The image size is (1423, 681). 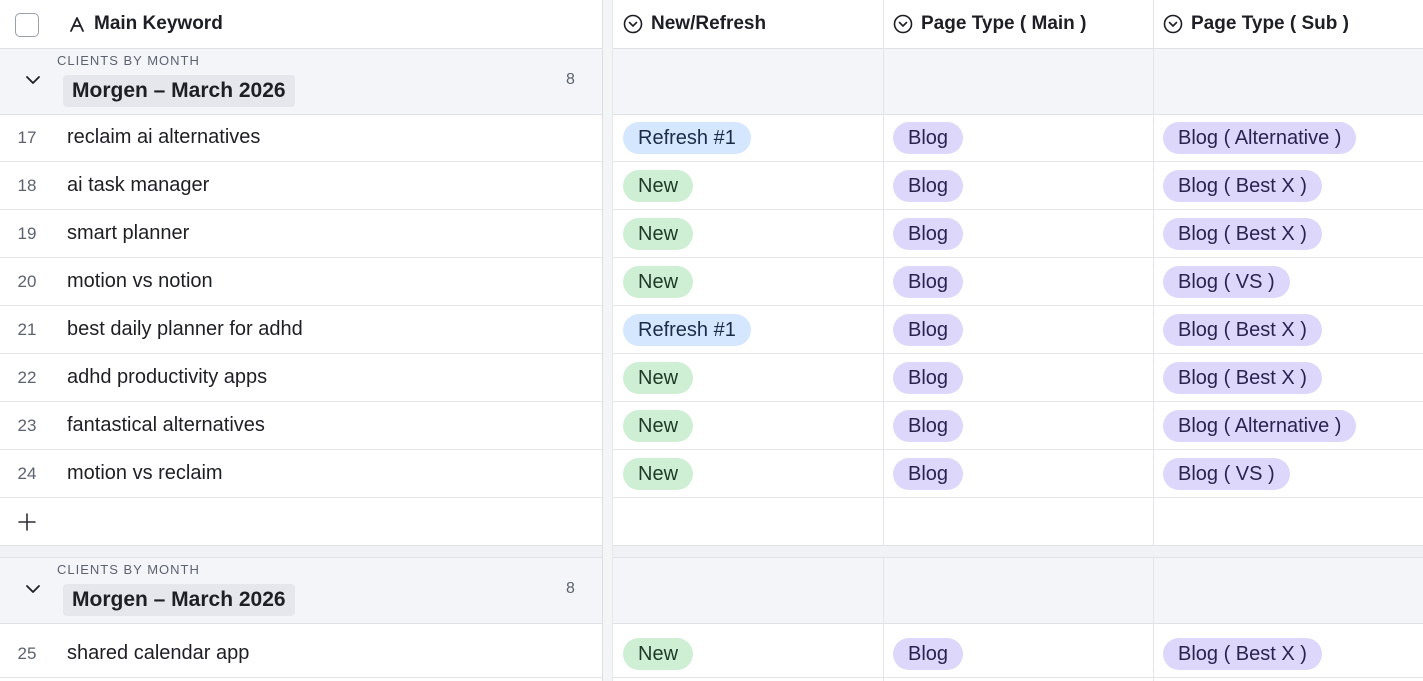 I want to click on frozen-column-divider, so click(x=607, y=340).